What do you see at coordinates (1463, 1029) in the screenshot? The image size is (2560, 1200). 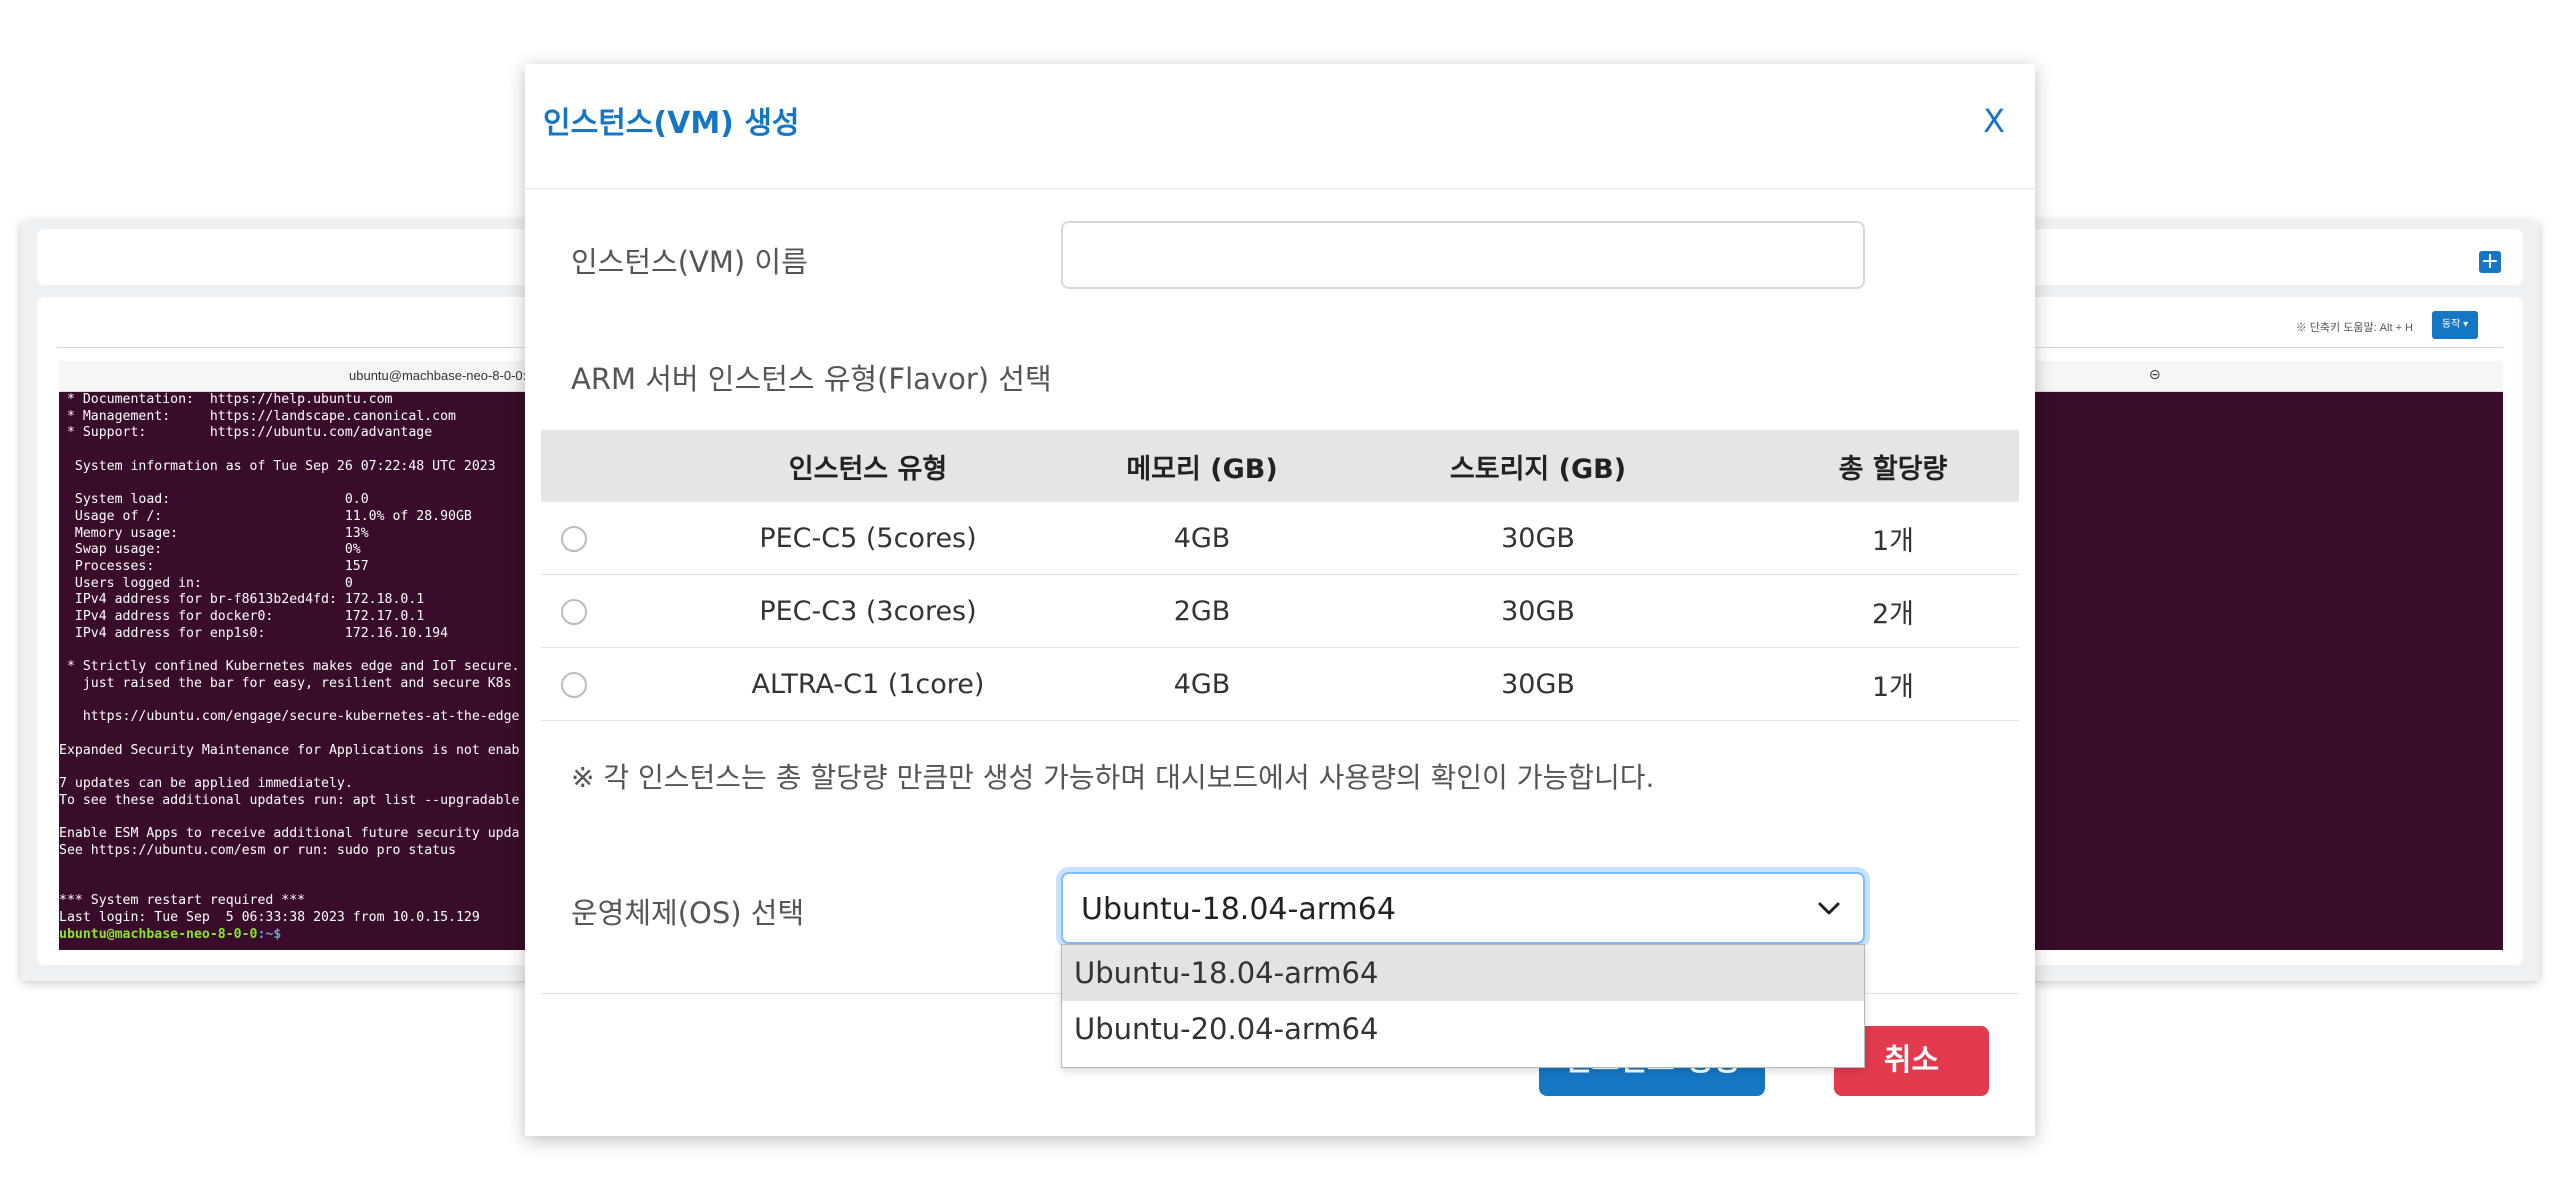 I see `os-option-ubuntu-20: Ubuntu-20.04-arm64` at bounding box center [1463, 1029].